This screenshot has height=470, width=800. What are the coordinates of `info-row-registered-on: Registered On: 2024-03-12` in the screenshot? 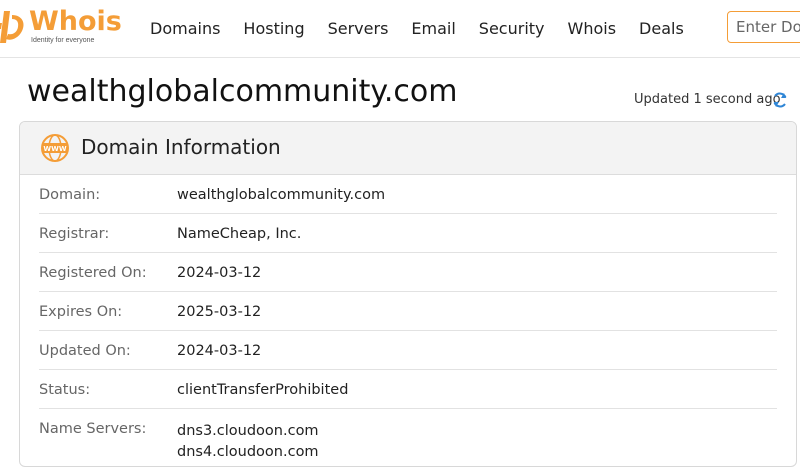 It's located at (408, 272).